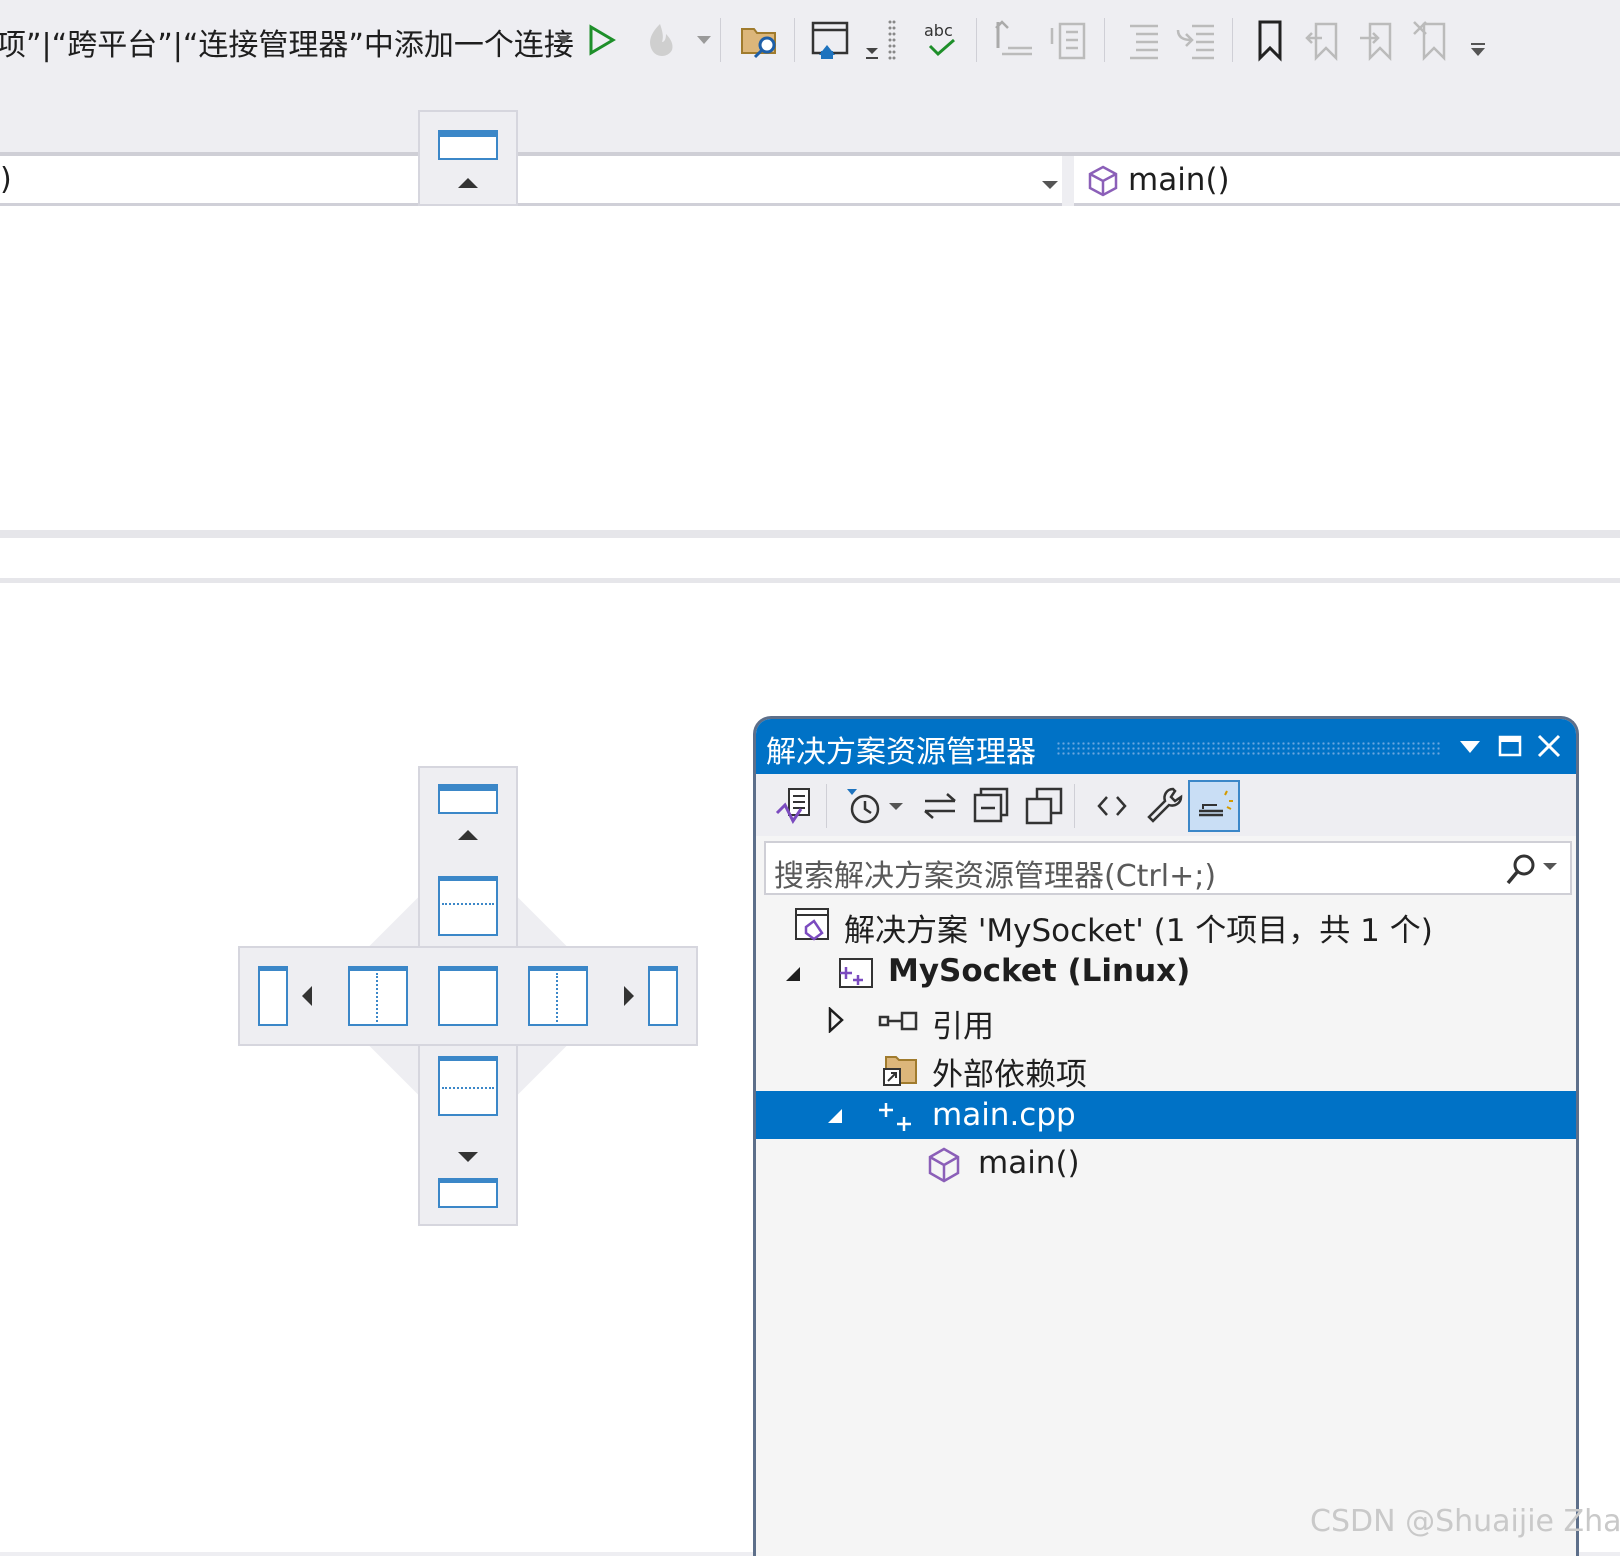 This screenshot has width=1620, height=1556. What do you see at coordinates (6, 179) in the screenshot?
I see `scope-dropdown-text: )` at bounding box center [6, 179].